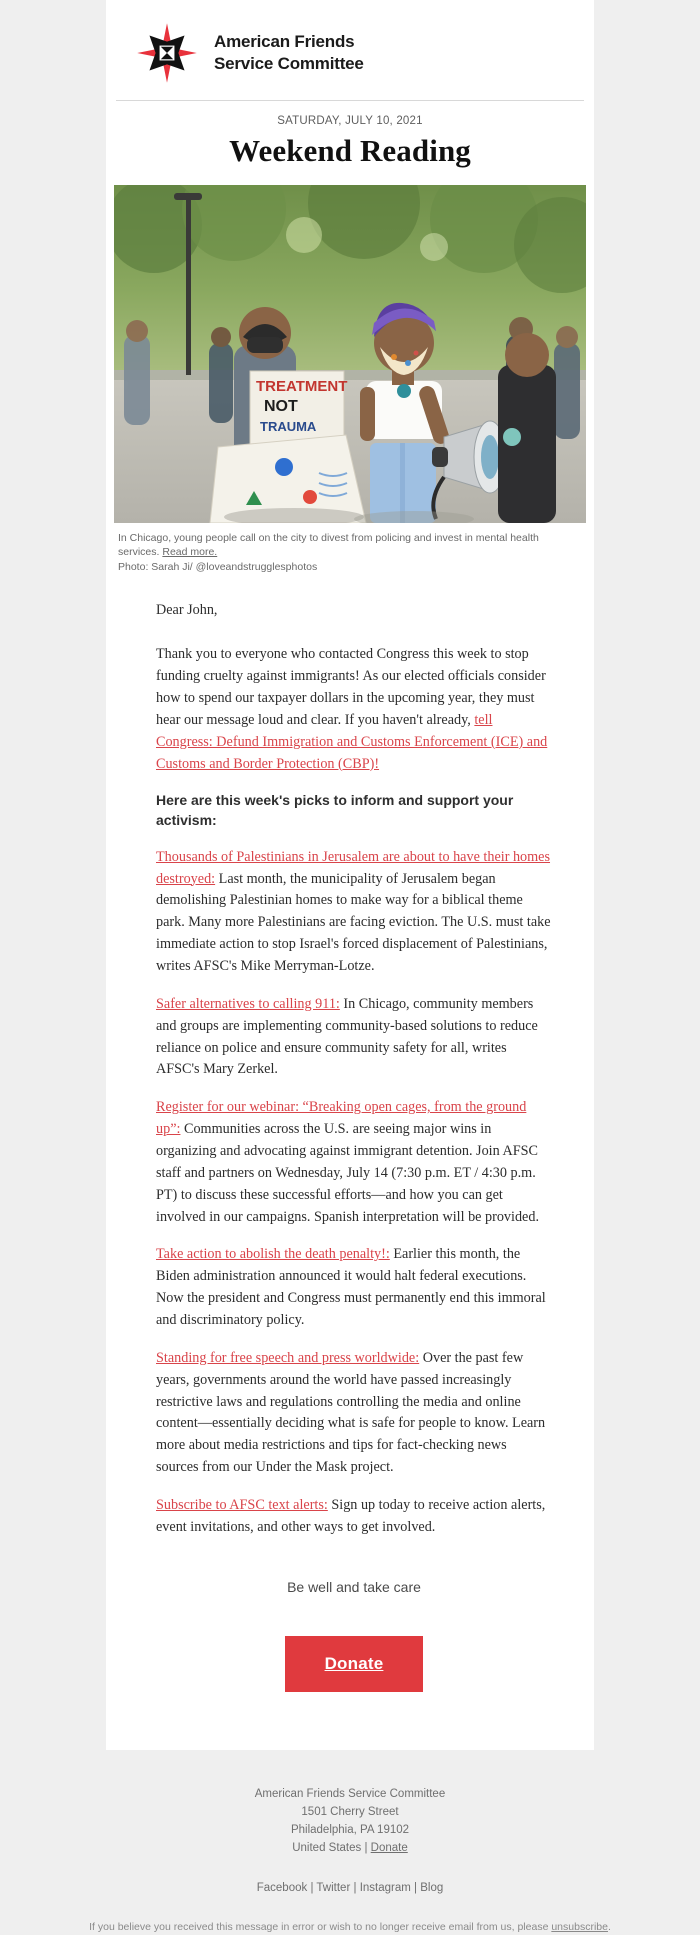 This screenshot has height=1935, width=700. Describe the element at coordinates (301, 386) in the screenshot. I see `svg-text: TREATMENT` at that location.